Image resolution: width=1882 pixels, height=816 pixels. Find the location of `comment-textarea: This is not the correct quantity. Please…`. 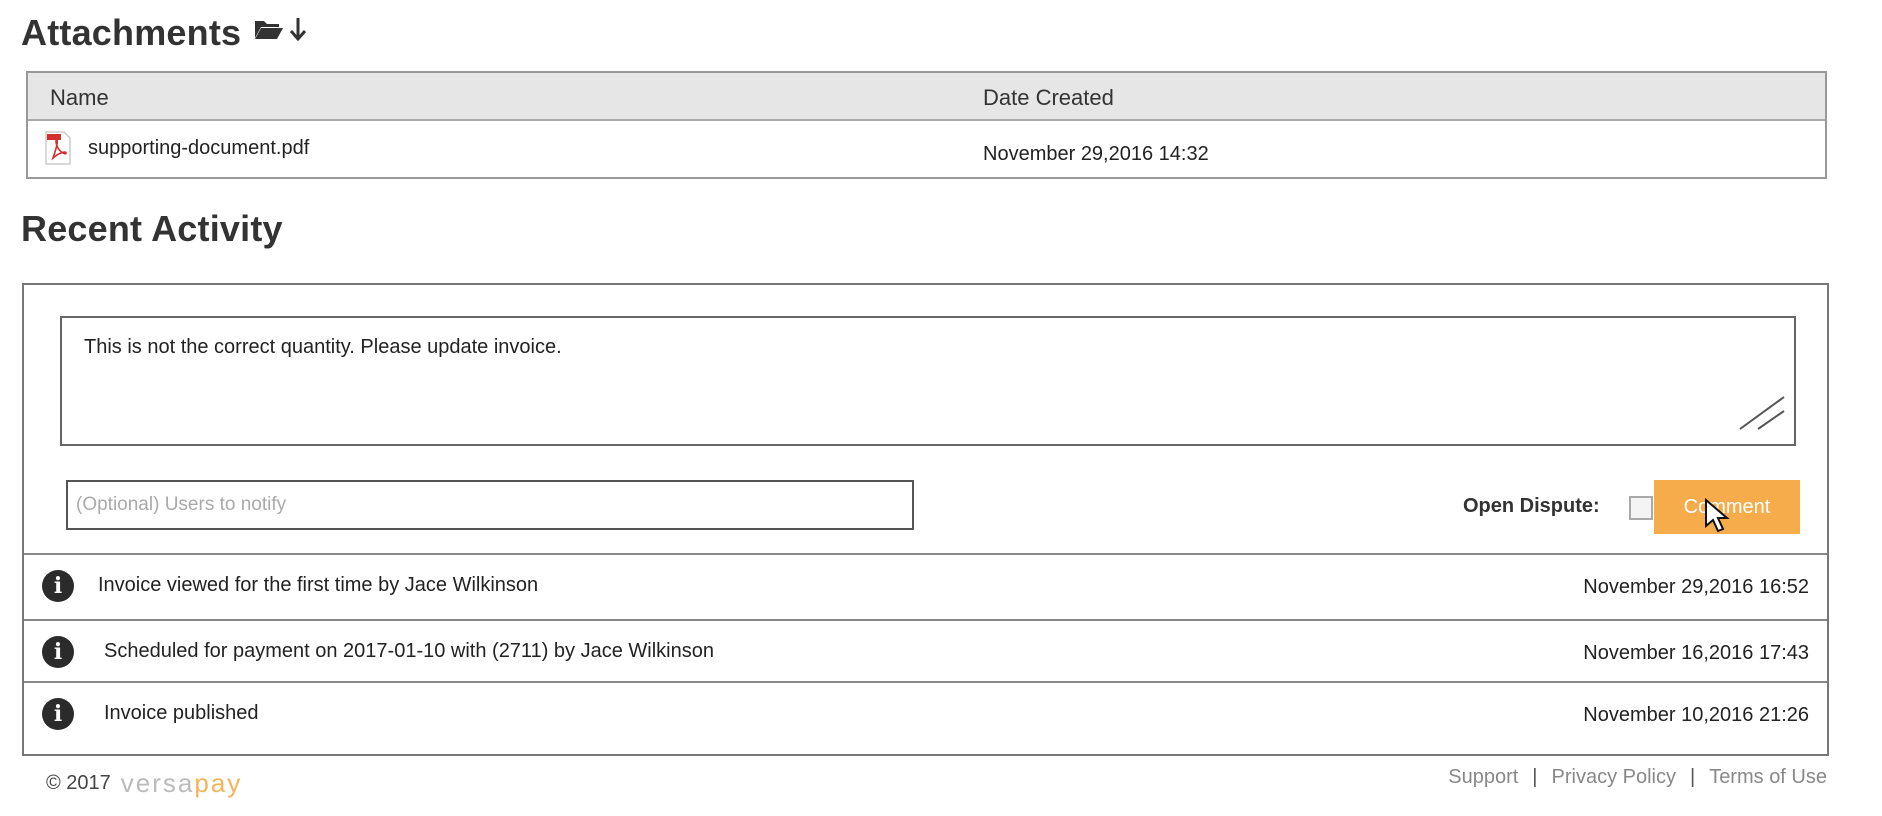

comment-textarea: This is not the correct quantity. Please… is located at coordinates (928, 381).